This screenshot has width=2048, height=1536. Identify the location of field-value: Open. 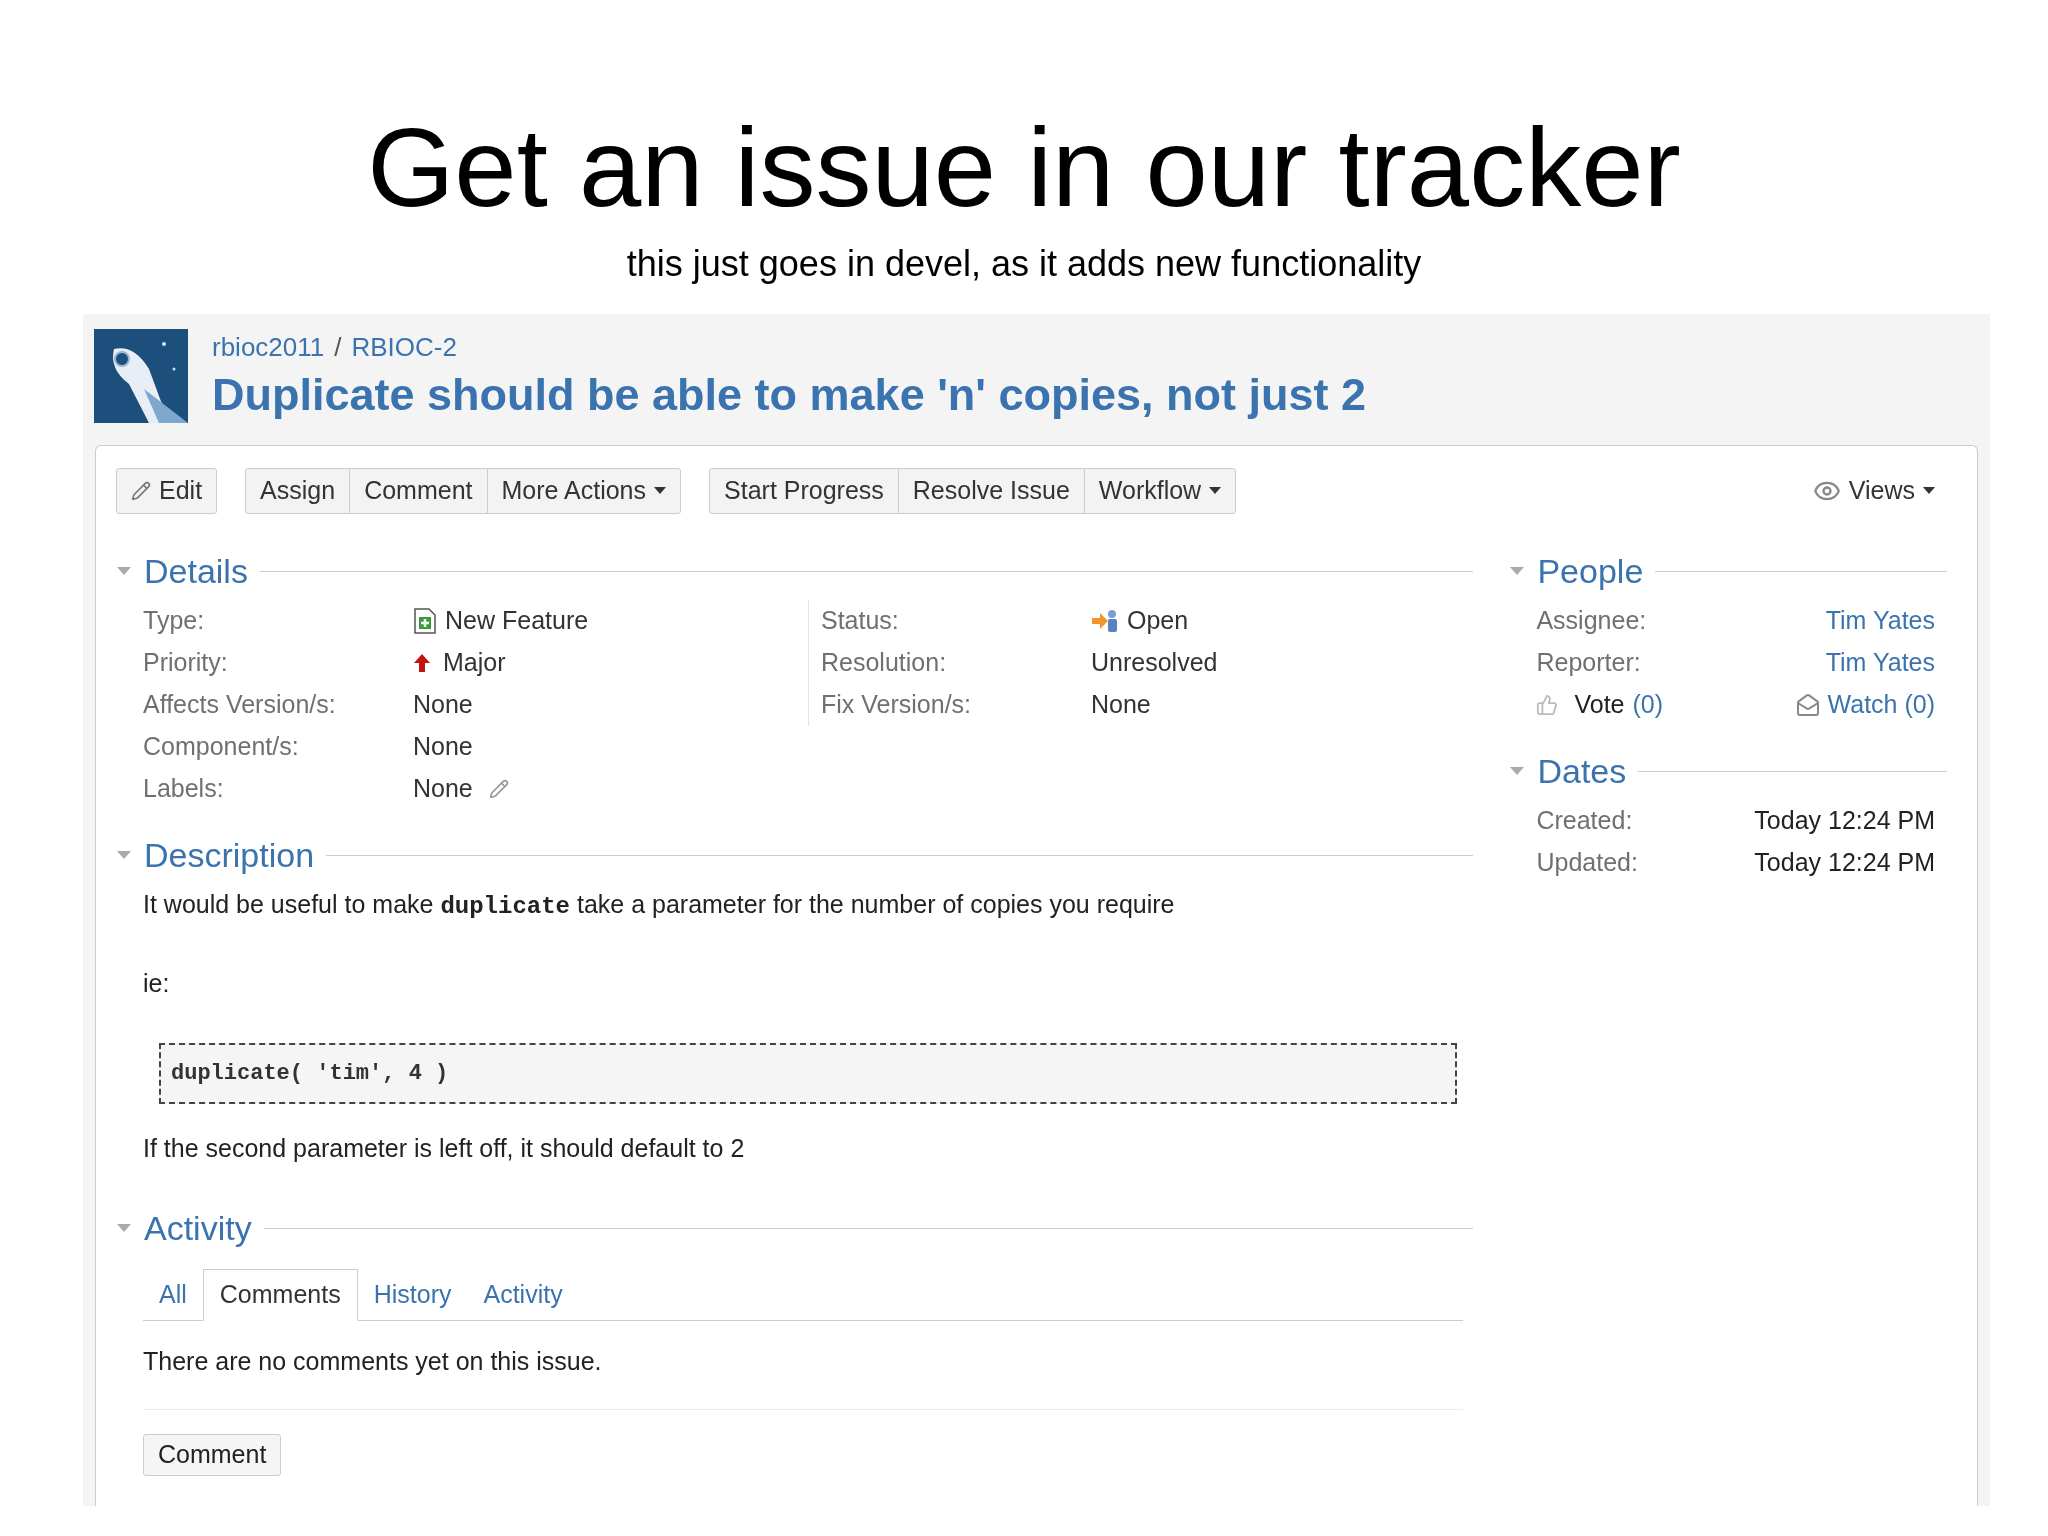
(1158, 621).